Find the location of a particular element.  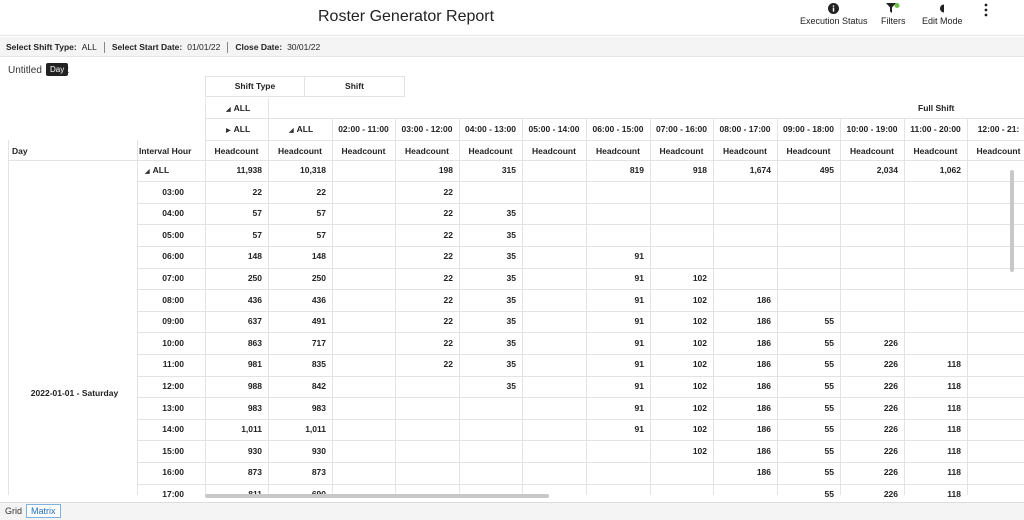

vertical-scrollbar is located at coordinates (1012, 221).